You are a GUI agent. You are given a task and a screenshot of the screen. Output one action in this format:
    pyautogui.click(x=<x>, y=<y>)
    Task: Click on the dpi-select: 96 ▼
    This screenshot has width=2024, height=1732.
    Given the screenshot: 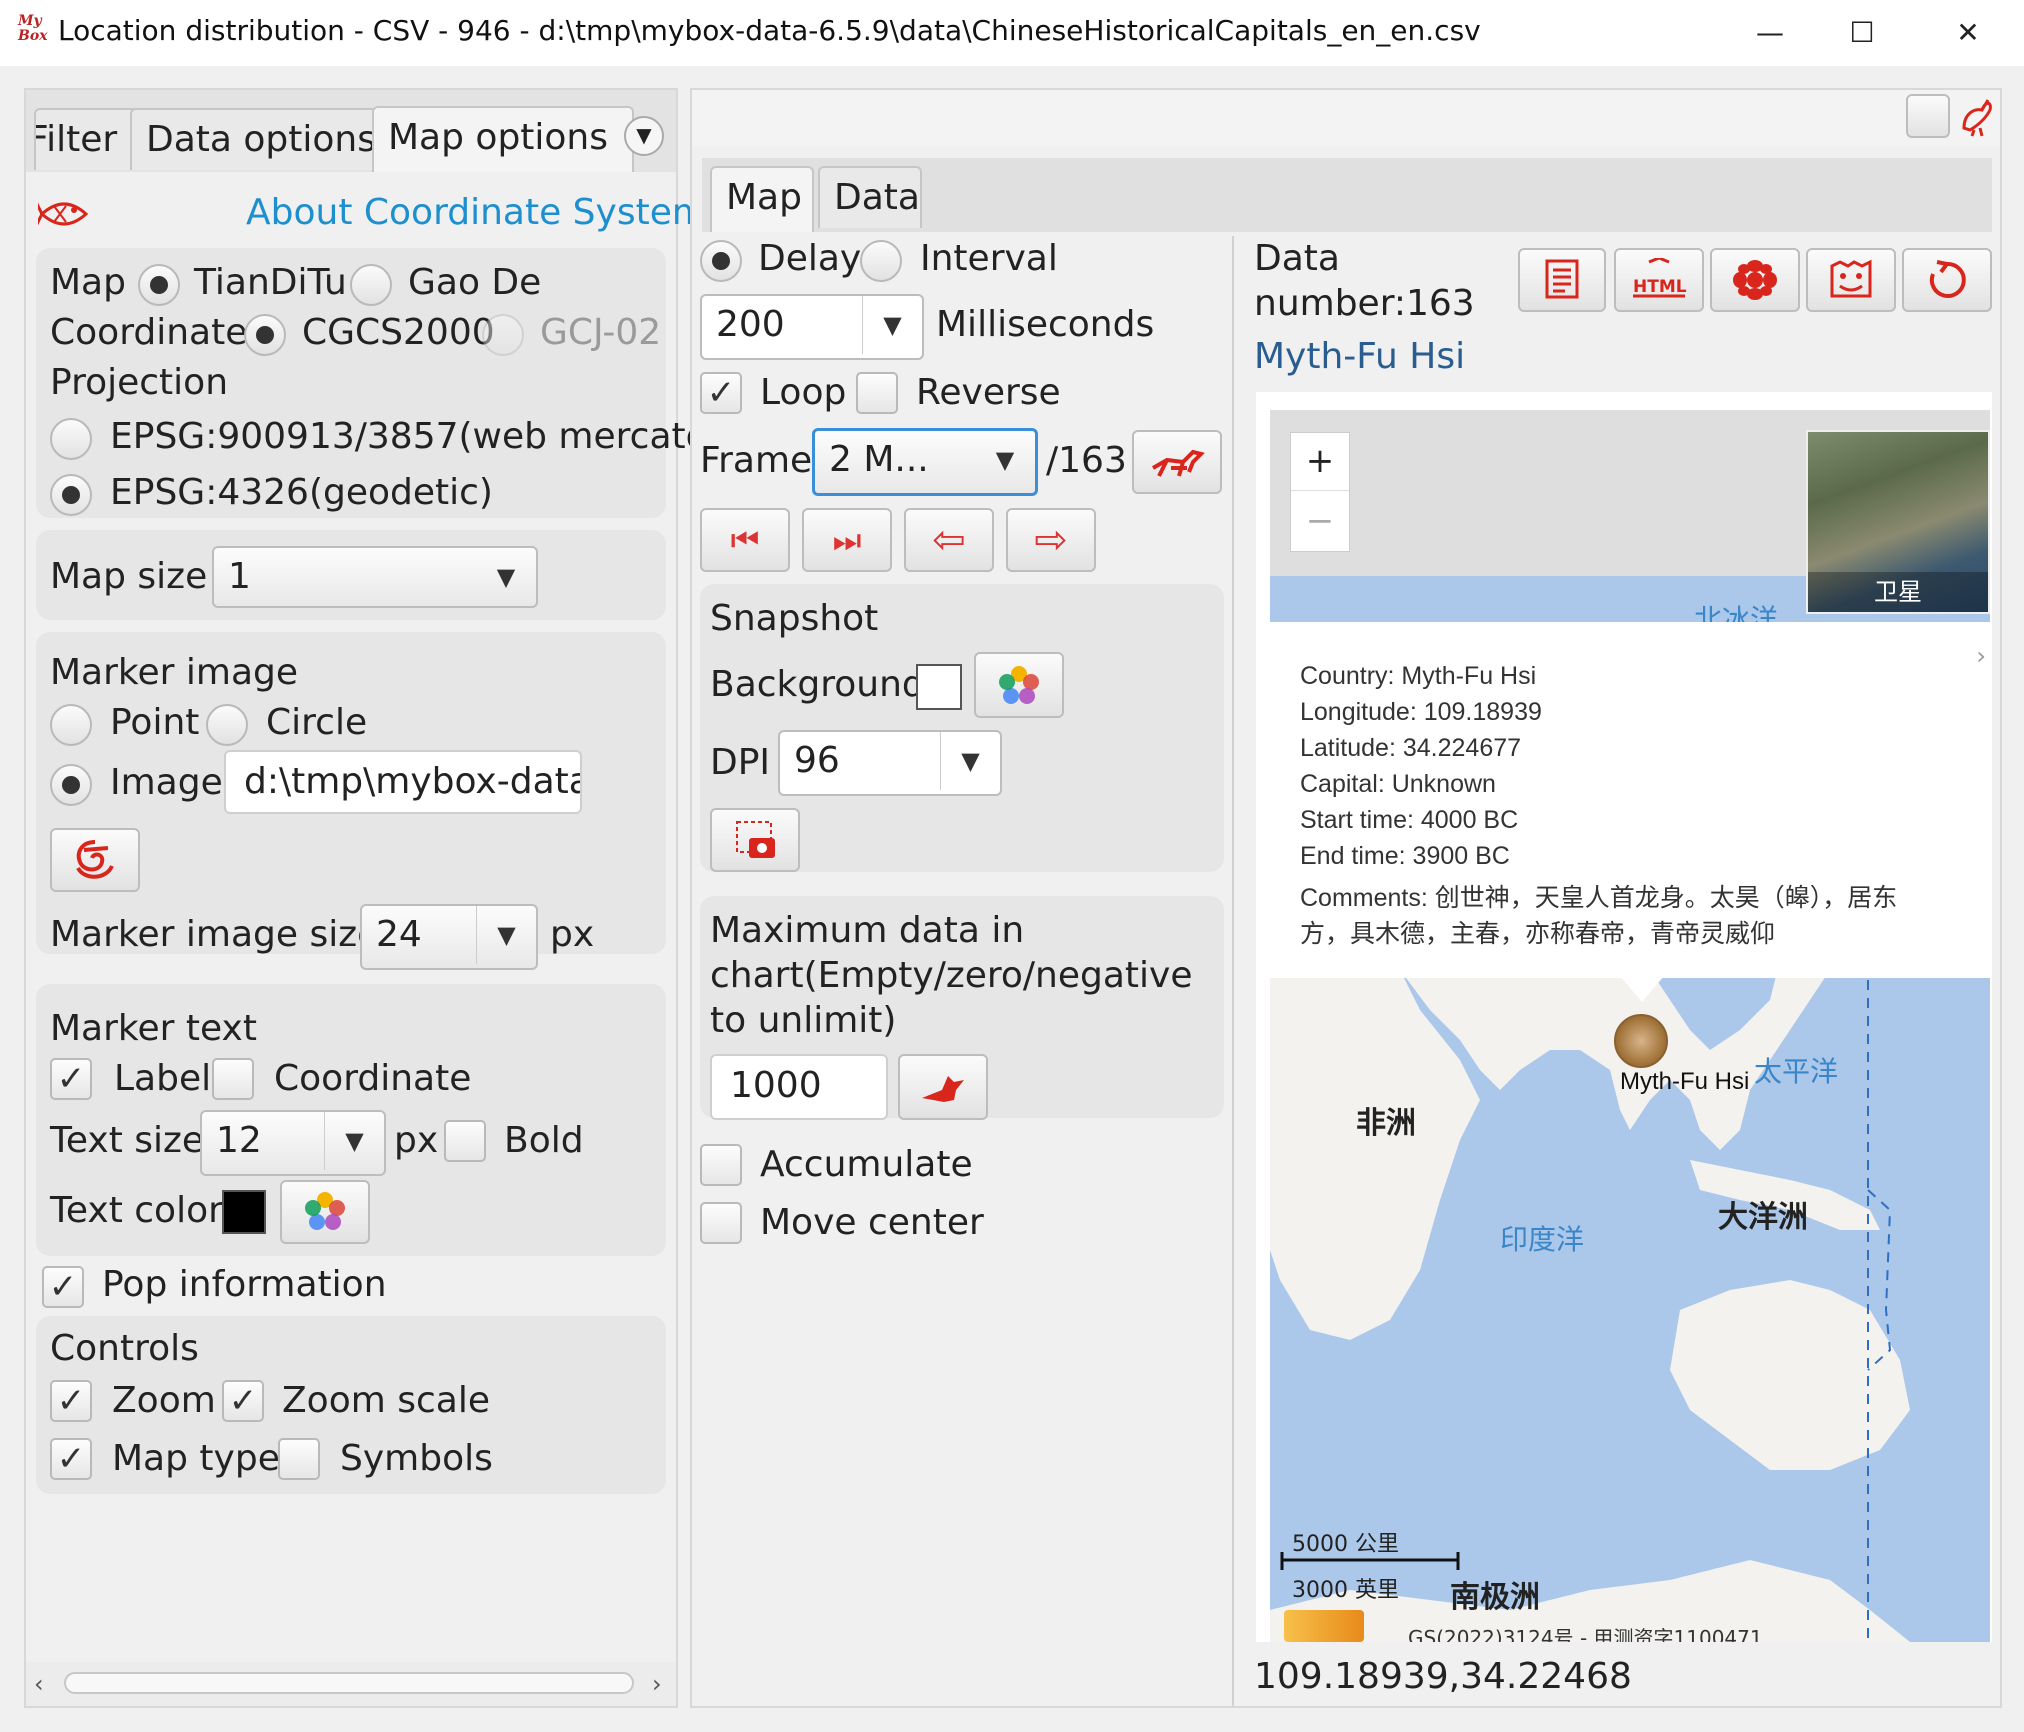 What is the action you would take?
    pyautogui.click(x=890, y=763)
    